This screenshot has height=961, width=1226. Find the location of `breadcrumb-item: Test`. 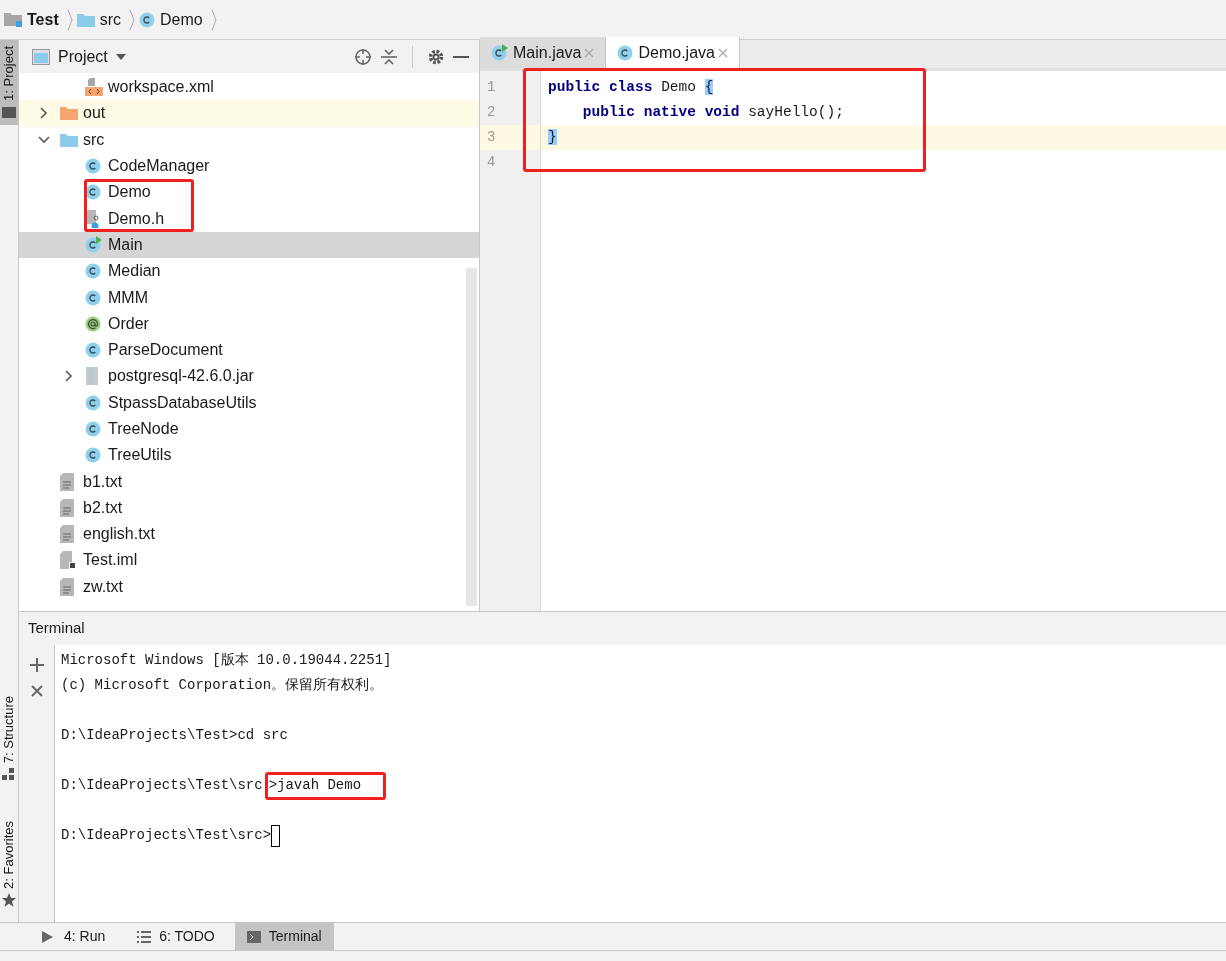

breadcrumb-item: Test is located at coordinates (43, 19).